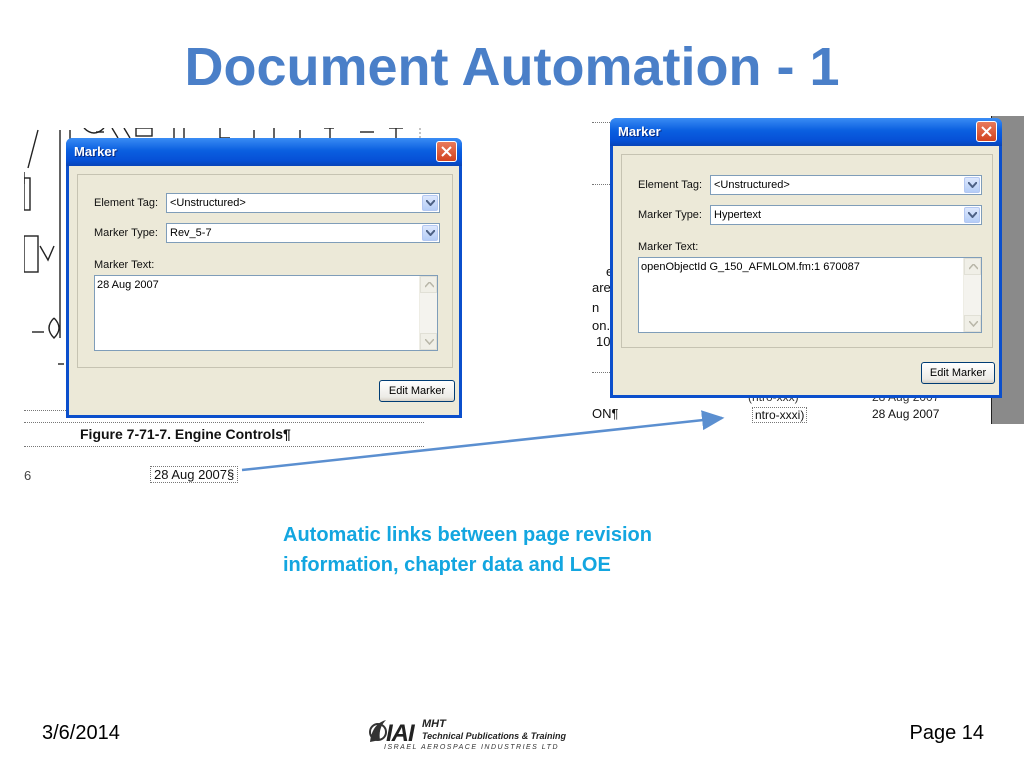 This screenshot has height=768, width=1024. What do you see at coordinates (494, 736) in the screenshot?
I see `logo-line2: Technical Publications & Training` at bounding box center [494, 736].